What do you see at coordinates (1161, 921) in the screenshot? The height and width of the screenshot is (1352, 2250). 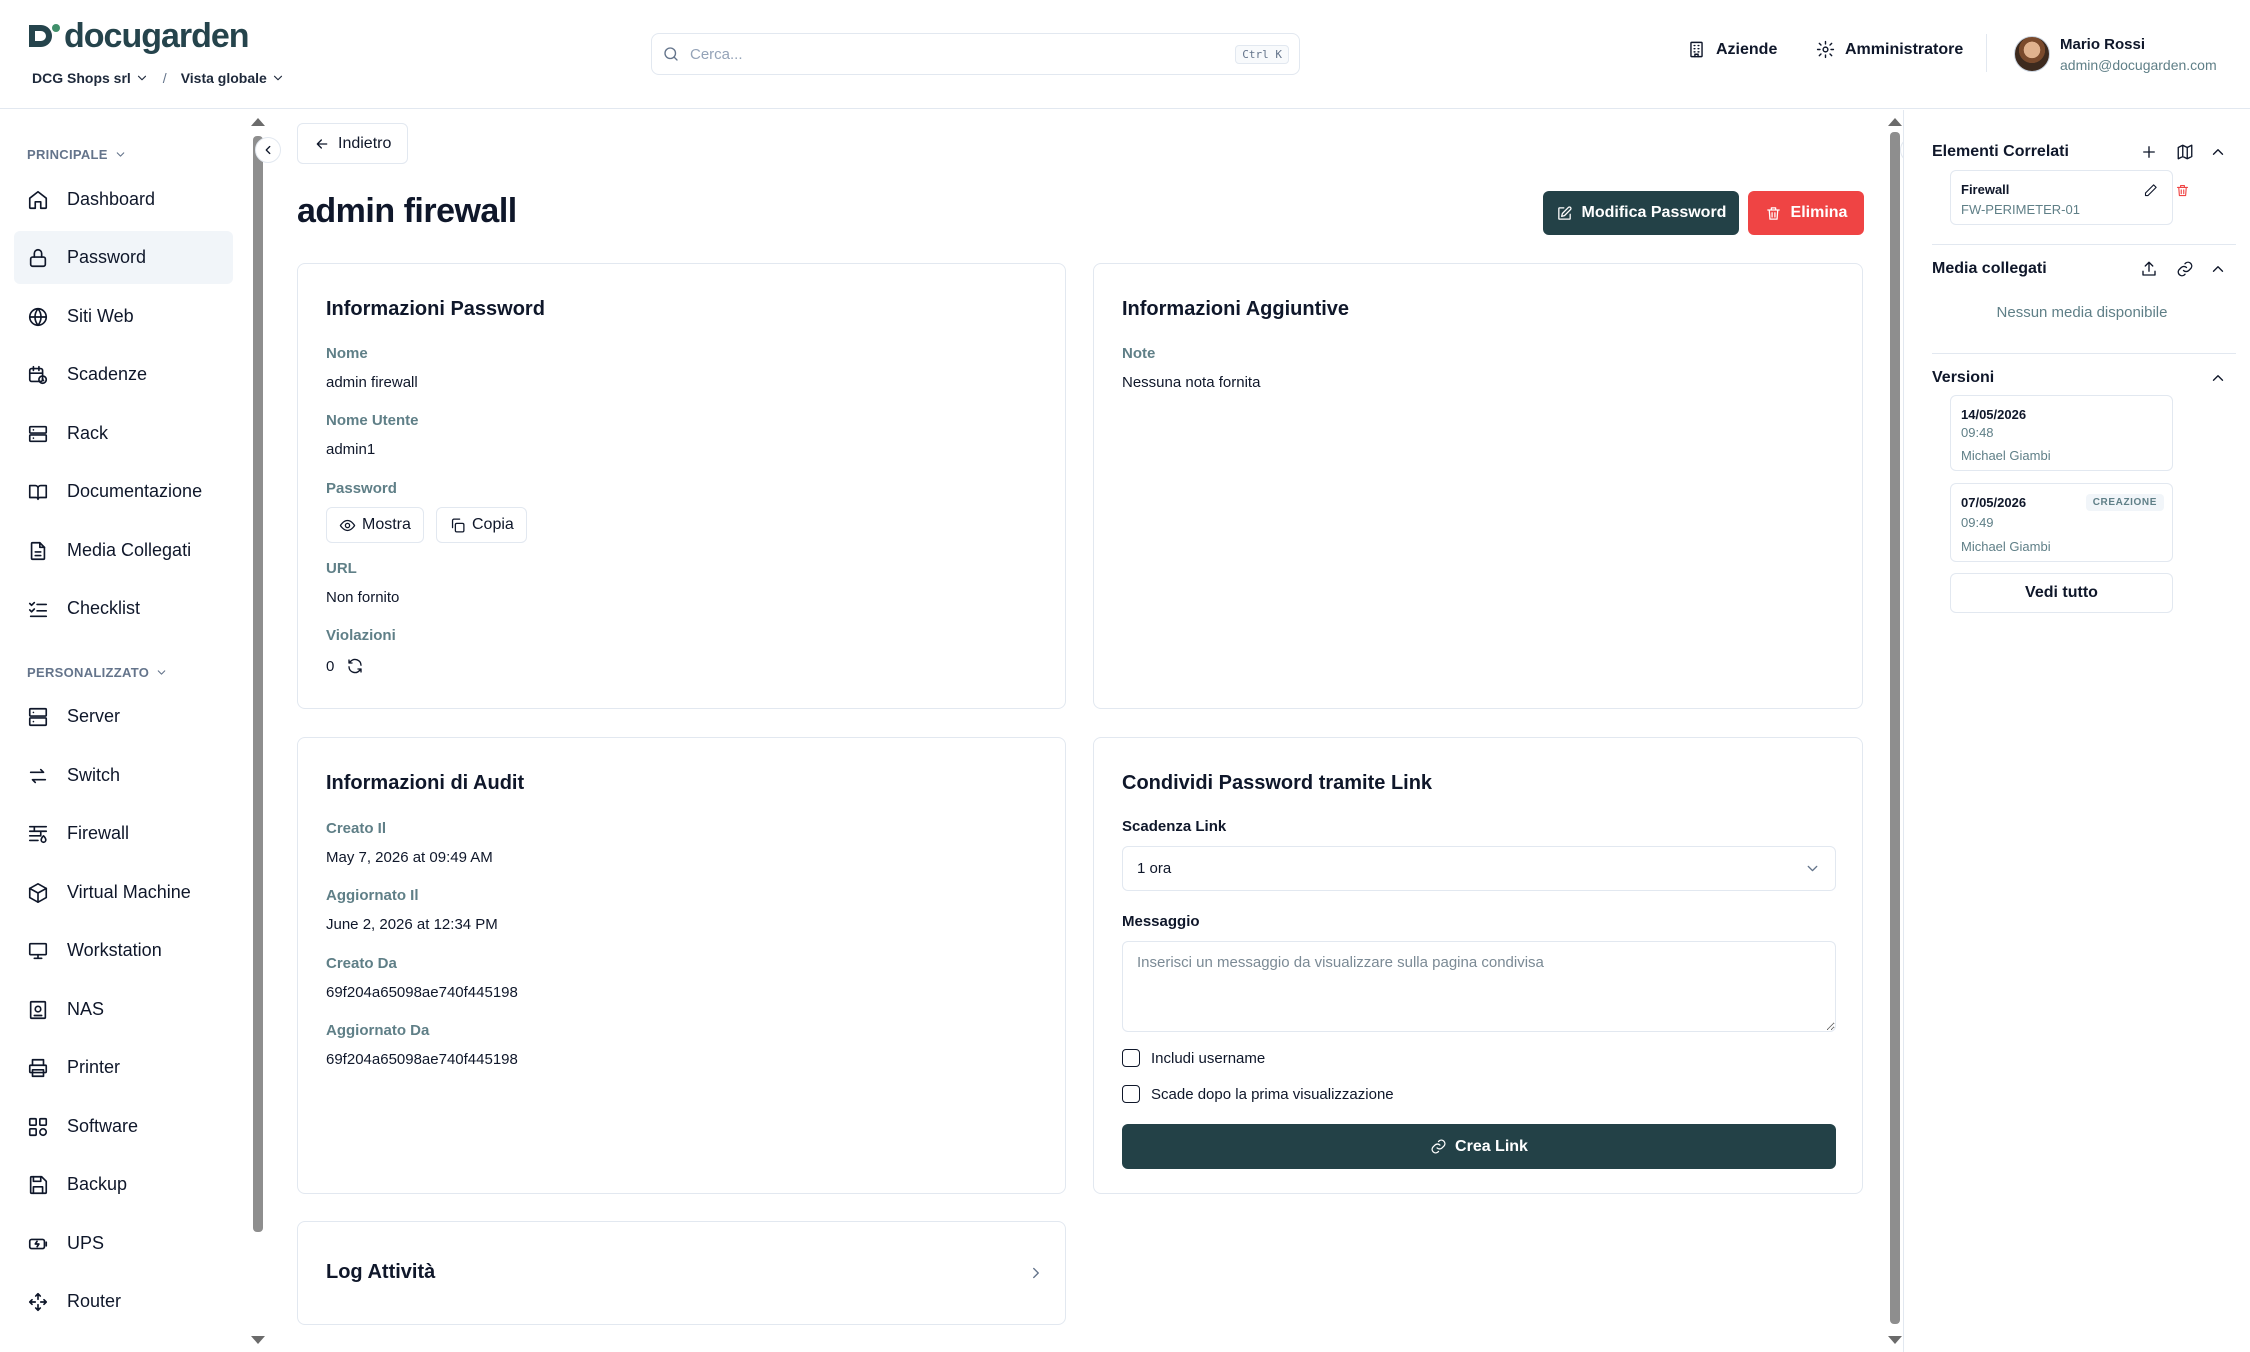 I see `message-label: Messaggio` at bounding box center [1161, 921].